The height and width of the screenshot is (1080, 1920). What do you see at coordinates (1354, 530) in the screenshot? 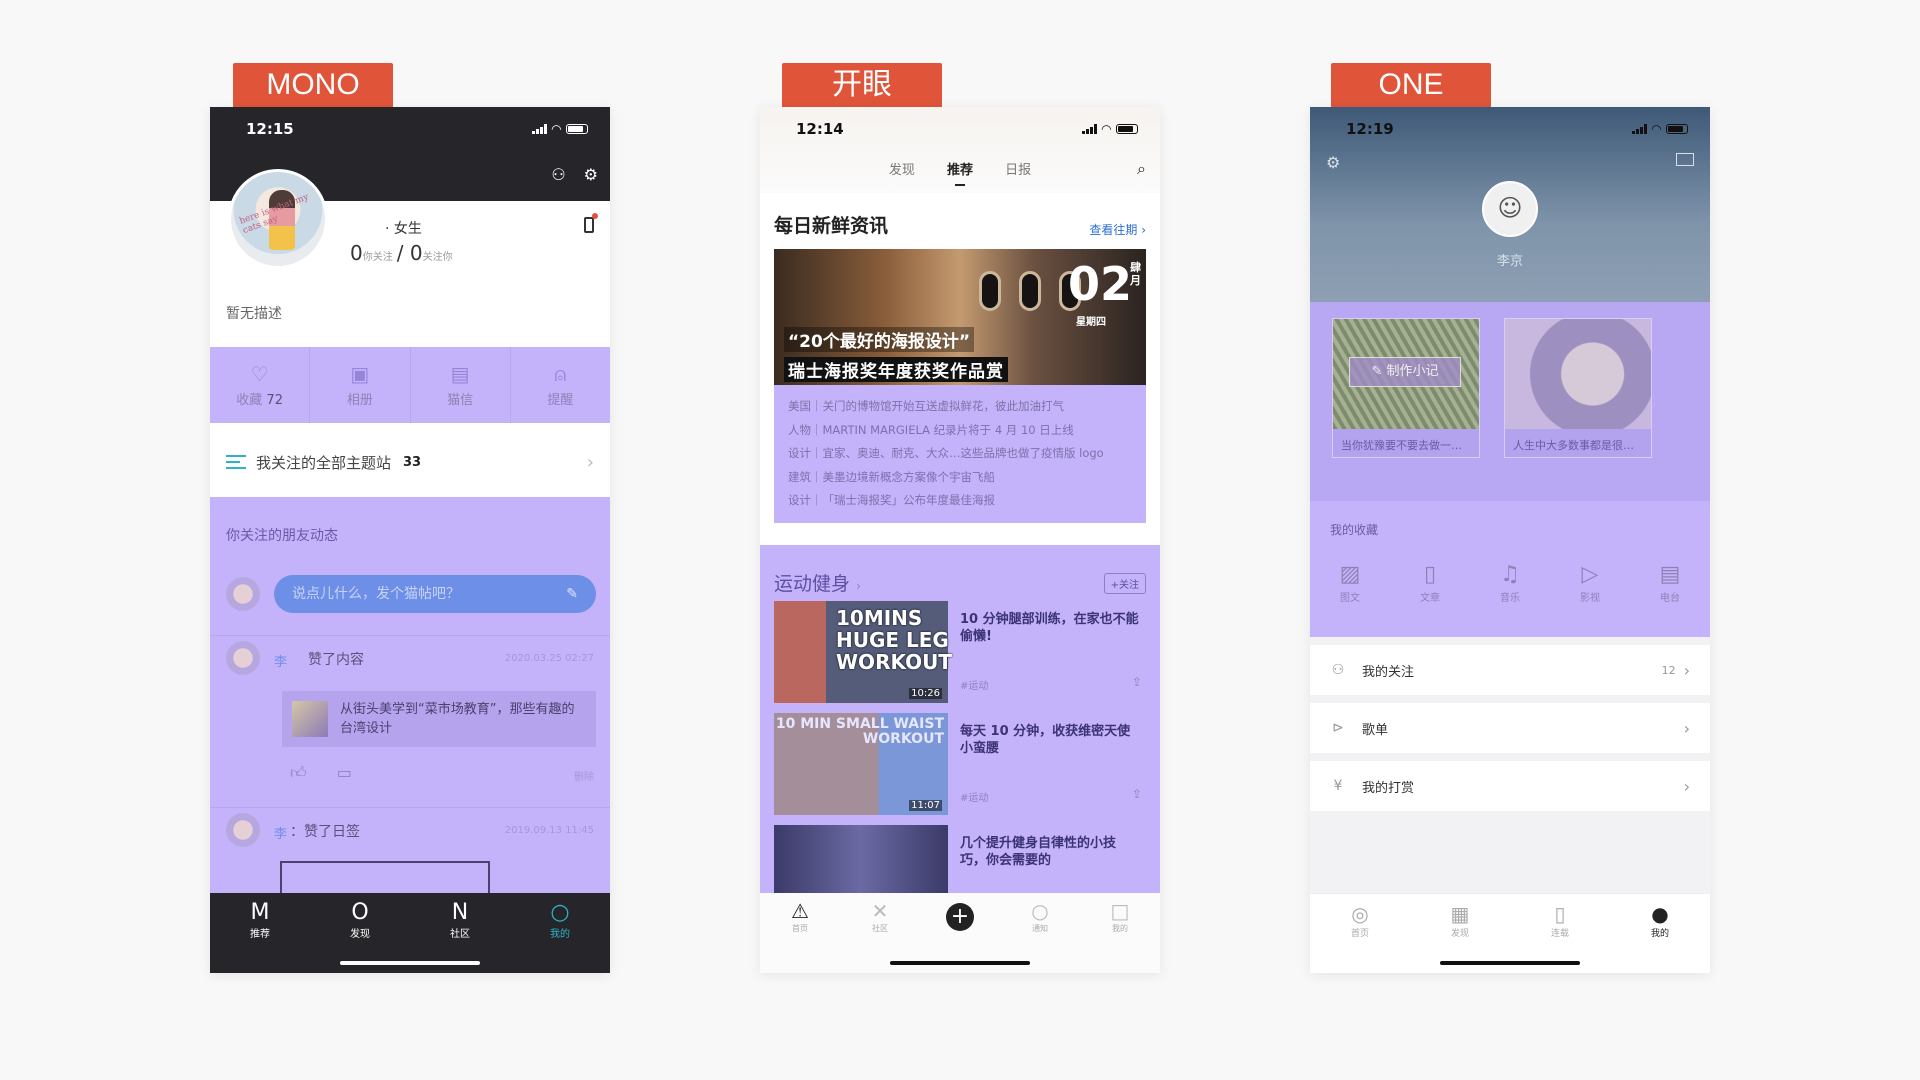
I see `favorites-title: 我的收藏` at bounding box center [1354, 530].